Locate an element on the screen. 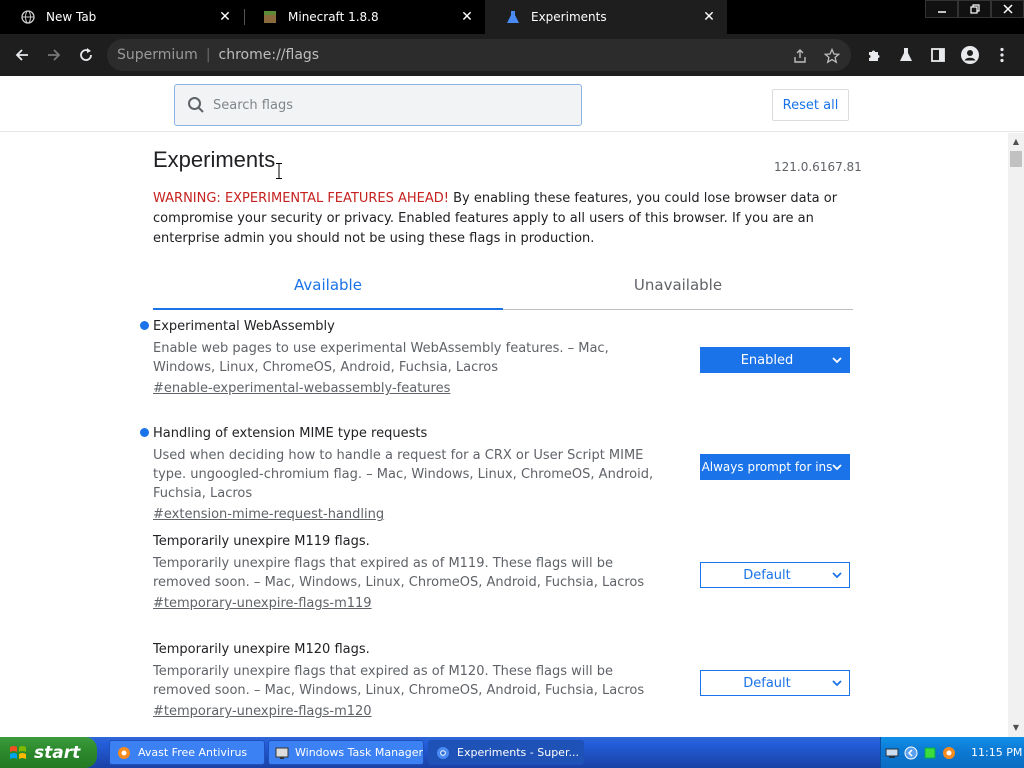 The width and height of the screenshot is (1024, 768). omnibox-url: chrome://flags is located at coordinates (269, 55).